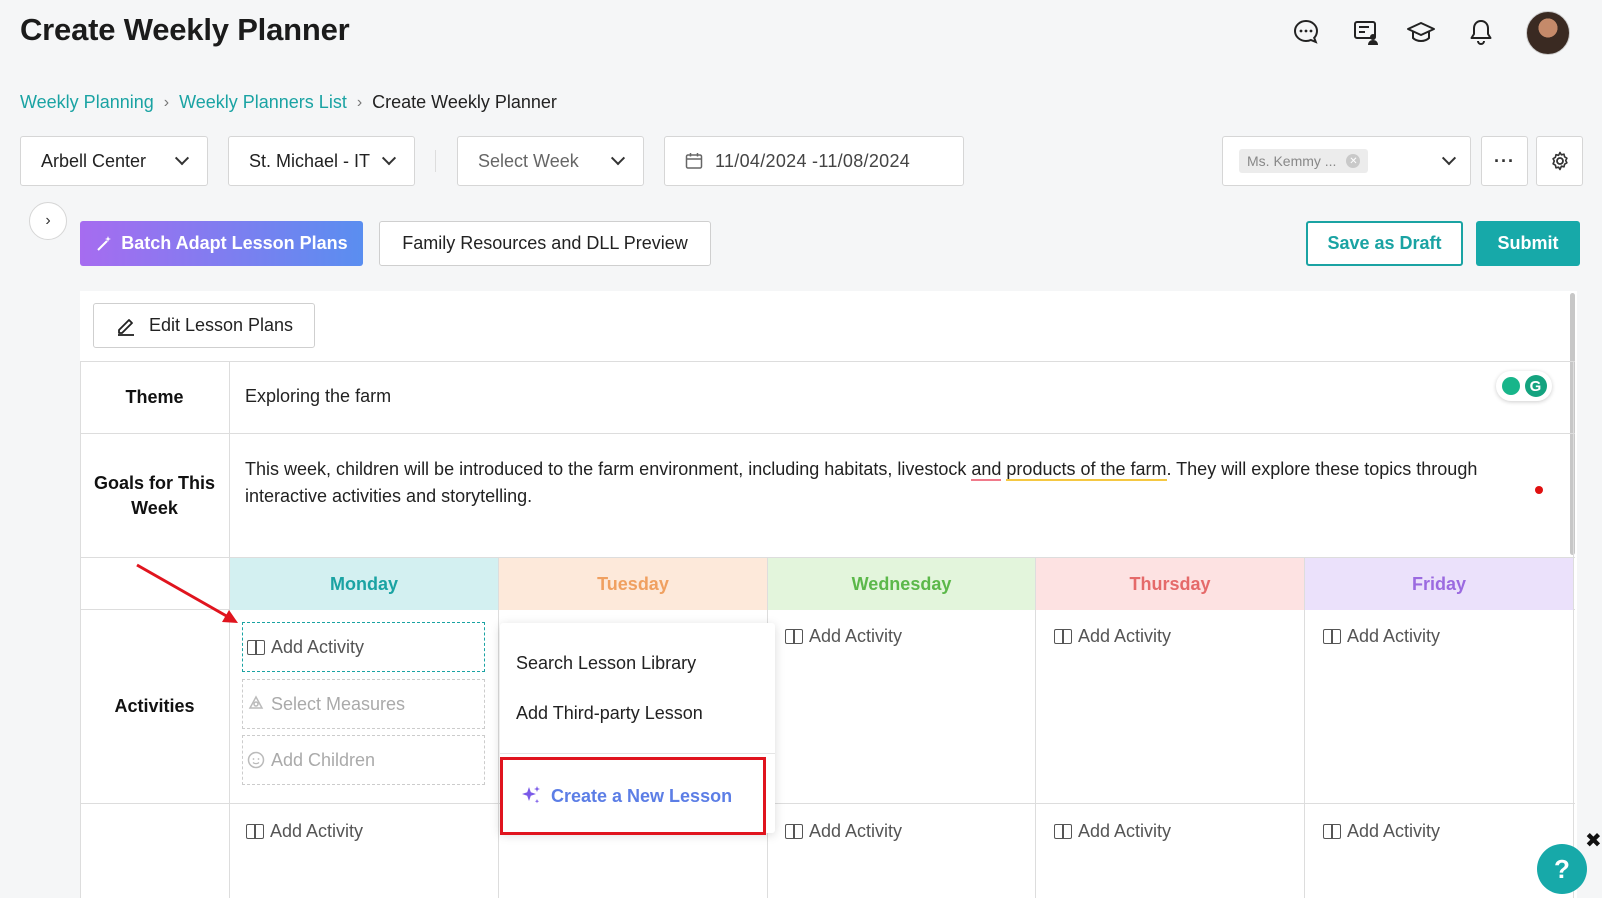 This screenshot has height=898, width=1602. I want to click on grammarly-widget: G, so click(1524, 386).